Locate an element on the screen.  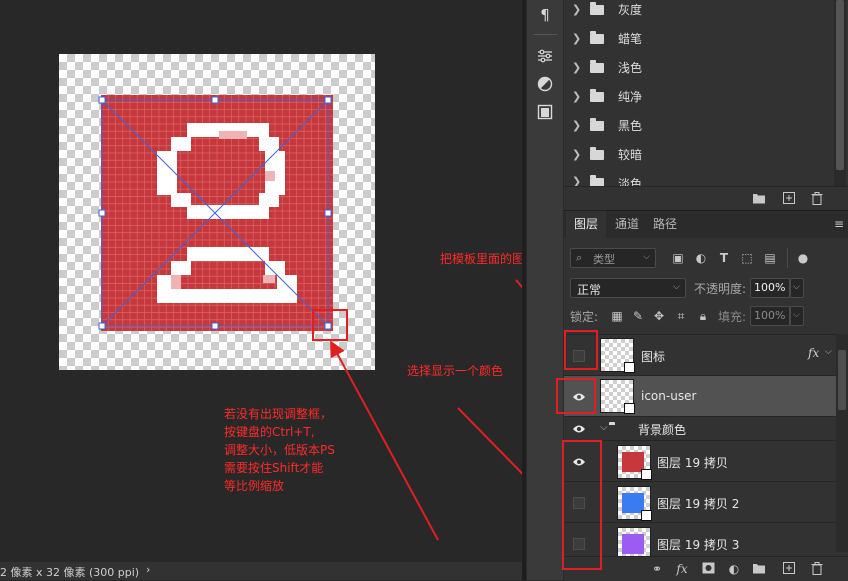
layer-row: 图层 19 拷贝 2 is located at coordinates (700, 502).